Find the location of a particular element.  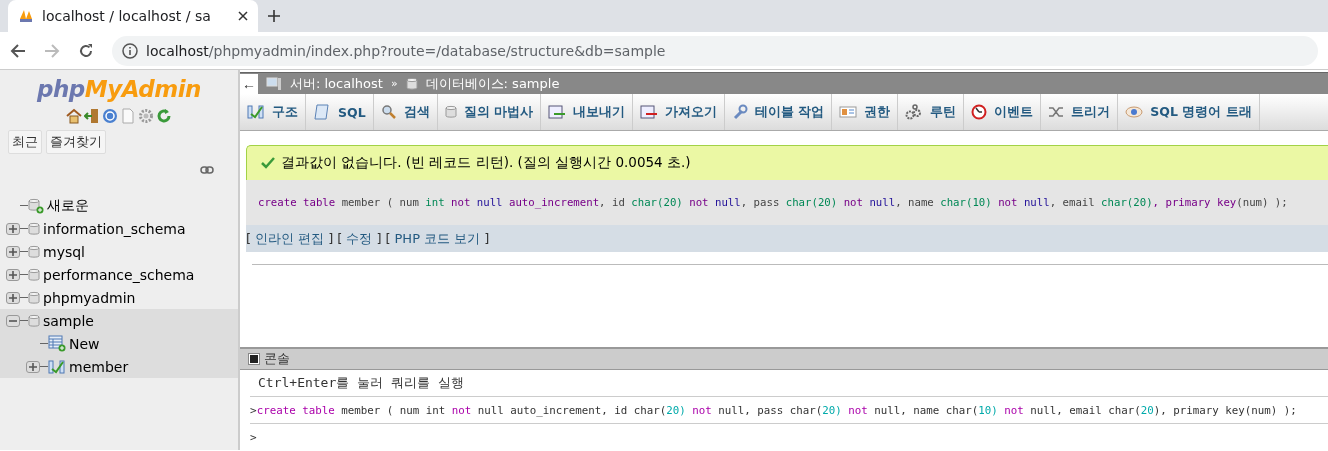

menu-tab: 가져오기 is located at coordinates (678, 112).